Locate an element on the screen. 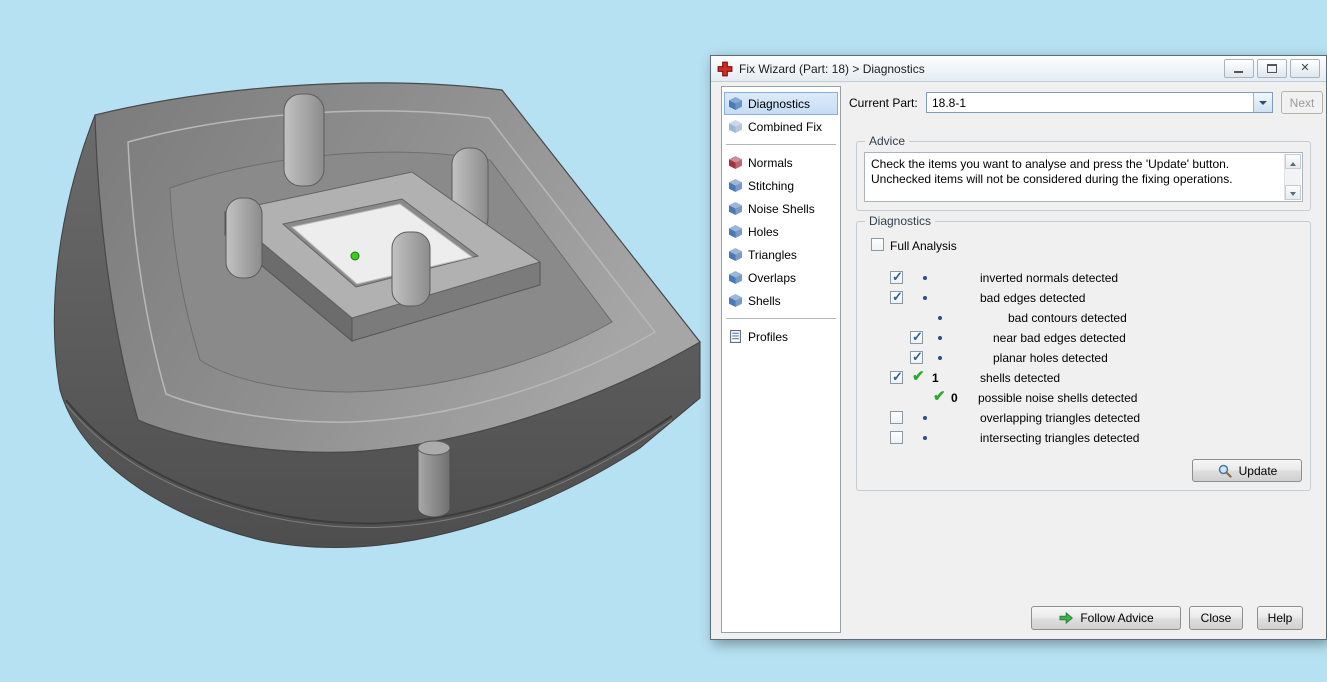 This screenshot has width=1327, height=682. diagnostic-row-inverted-normals: inverted normals detected is located at coordinates (1083, 278).